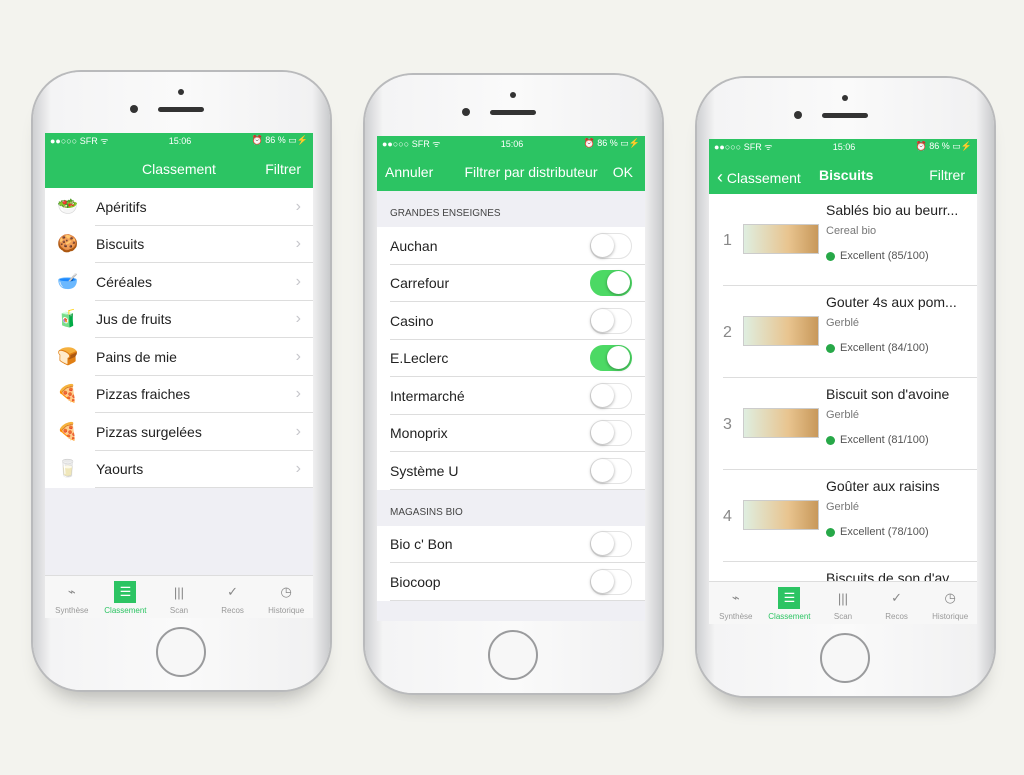 Image resolution: width=1024 pixels, height=775 pixels. Describe the element at coordinates (759, 177) in the screenshot. I see `back-button: ‹ Classement` at that location.